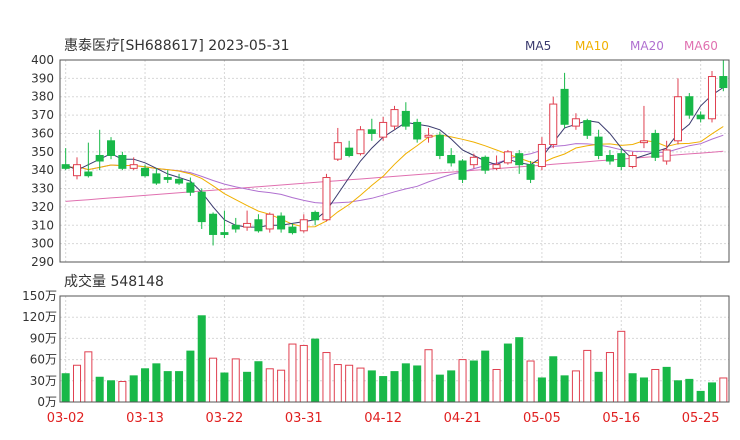 Image resolution: width=740 pixels, height=440 pixels. What do you see at coordinates (114, 281) in the screenshot?
I see `volume-title: 成交量 548148` at bounding box center [114, 281].